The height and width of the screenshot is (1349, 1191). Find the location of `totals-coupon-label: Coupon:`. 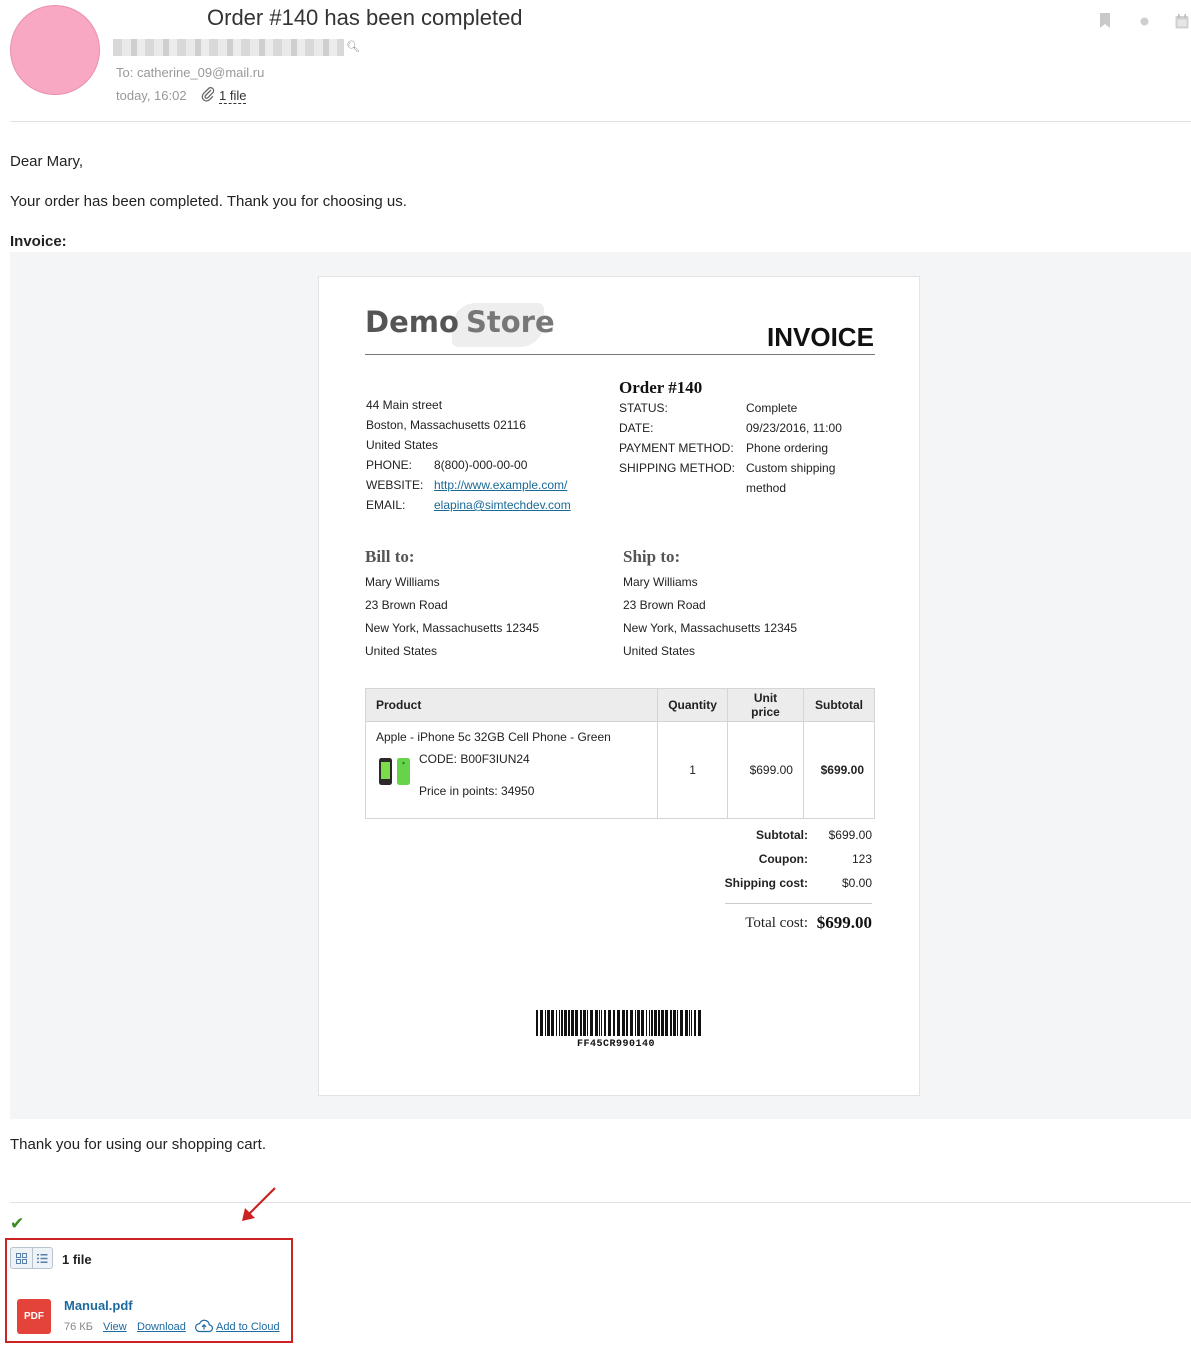

totals-coupon-label: Coupon: is located at coordinates (783, 859).